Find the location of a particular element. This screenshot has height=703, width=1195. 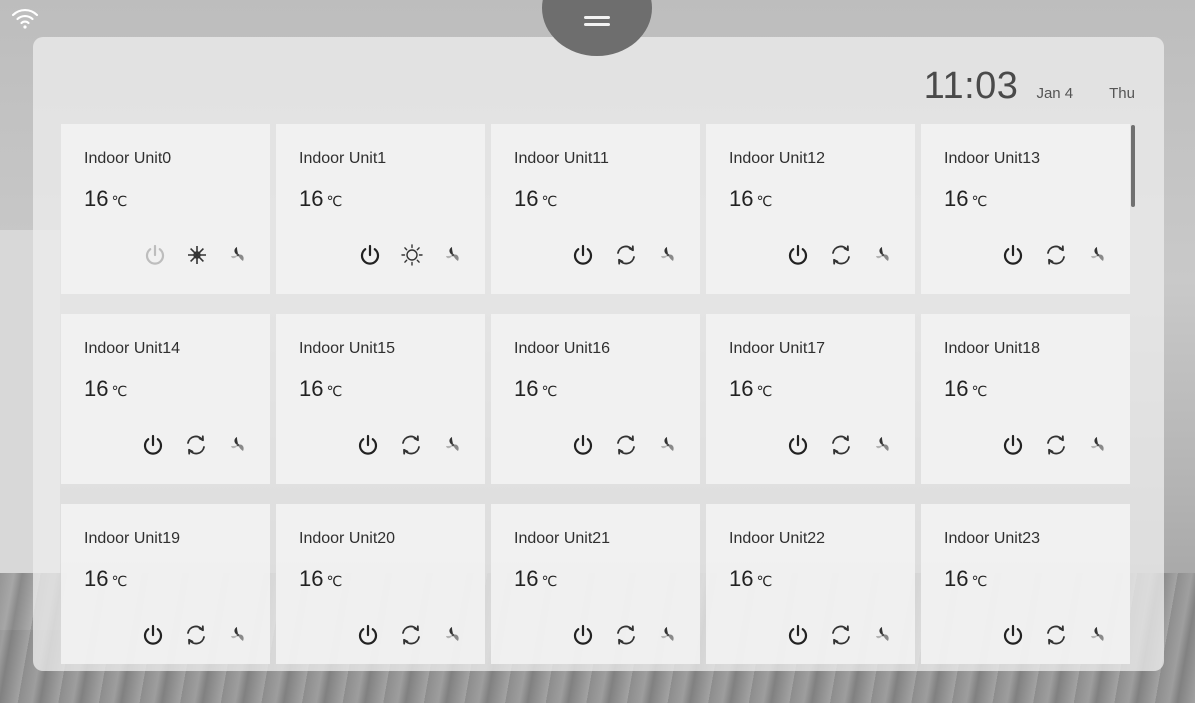

unit-name: Indoor Unit22 is located at coordinates (777, 538).